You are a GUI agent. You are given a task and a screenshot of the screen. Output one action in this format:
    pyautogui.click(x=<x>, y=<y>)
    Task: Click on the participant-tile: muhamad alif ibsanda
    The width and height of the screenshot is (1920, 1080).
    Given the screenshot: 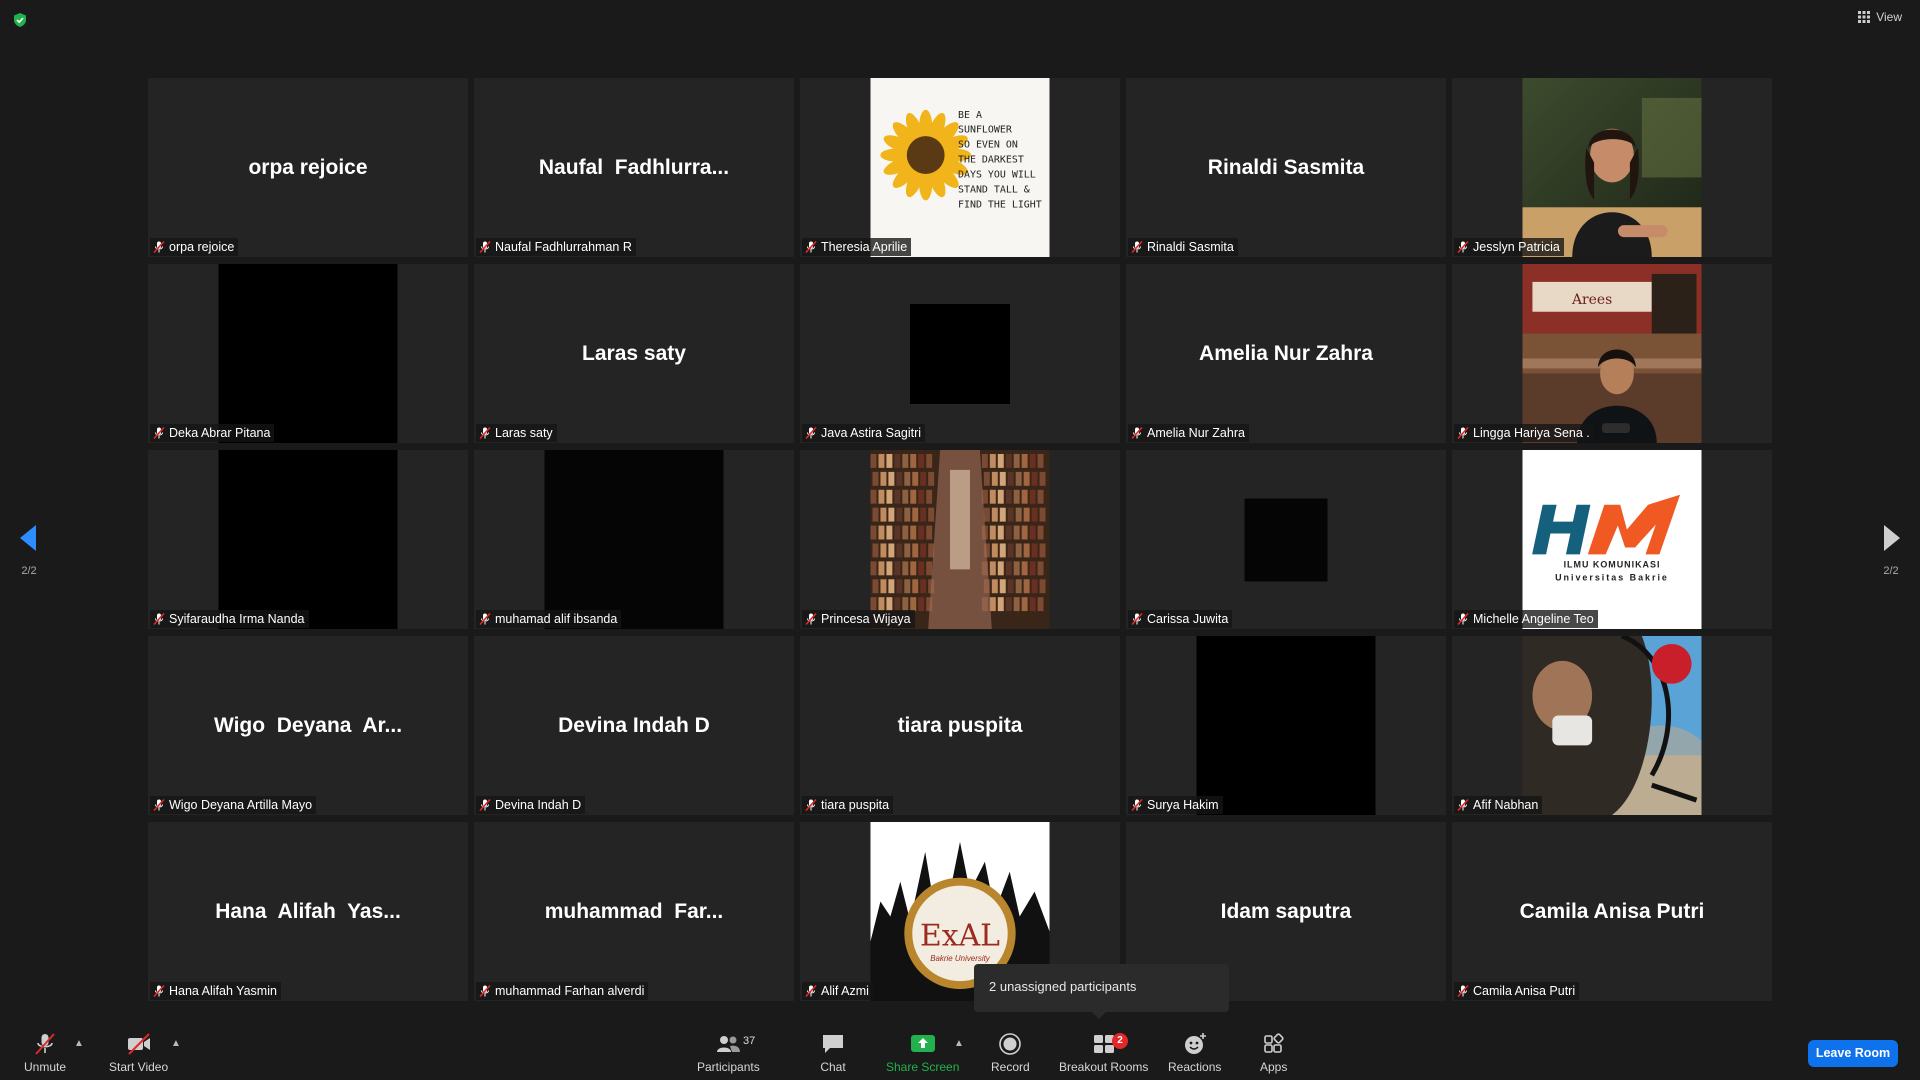 What is the action you would take?
    pyautogui.click(x=634, y=539)
    